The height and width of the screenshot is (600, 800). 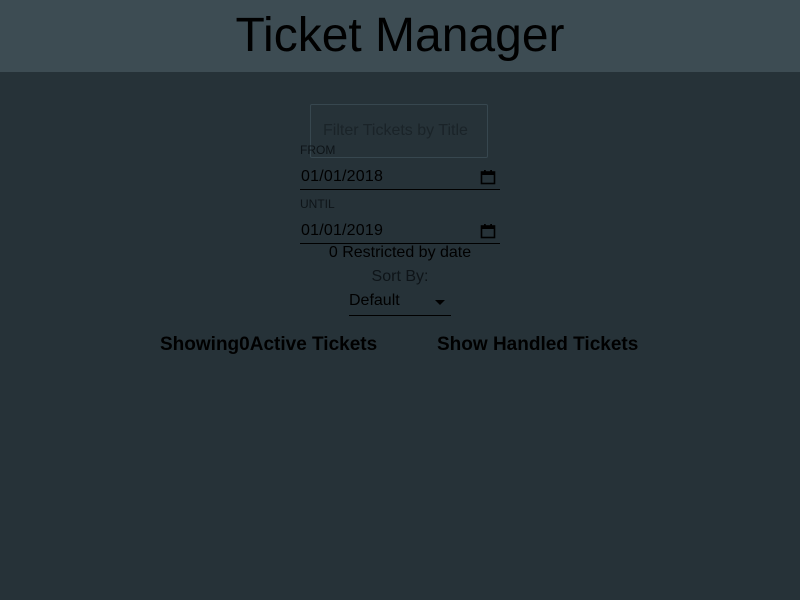 I want to click on page-title: Ticket Manager, so click(x=400, y=35).